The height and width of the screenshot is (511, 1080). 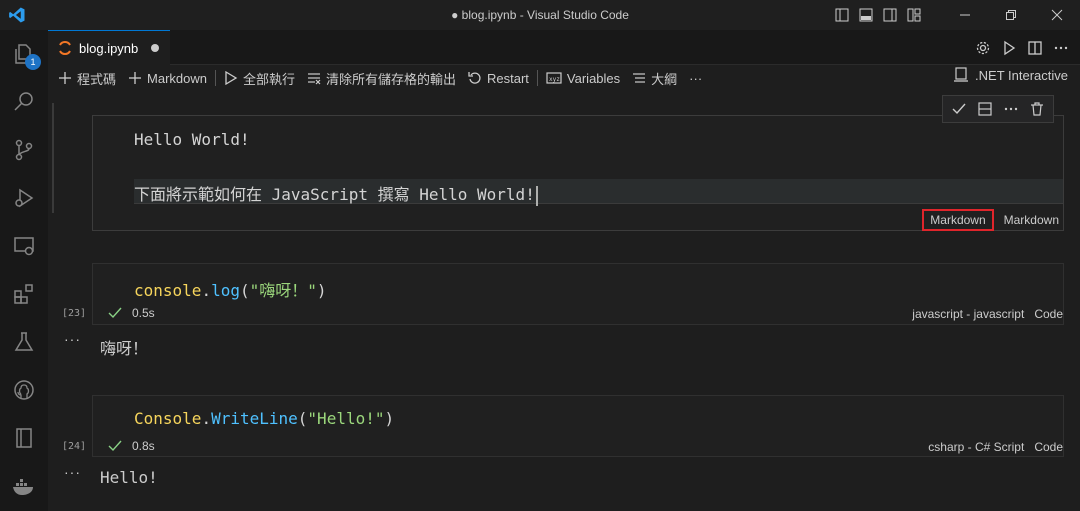 I want to click on execution-status: 0.8s, so click(x=131, y=446).